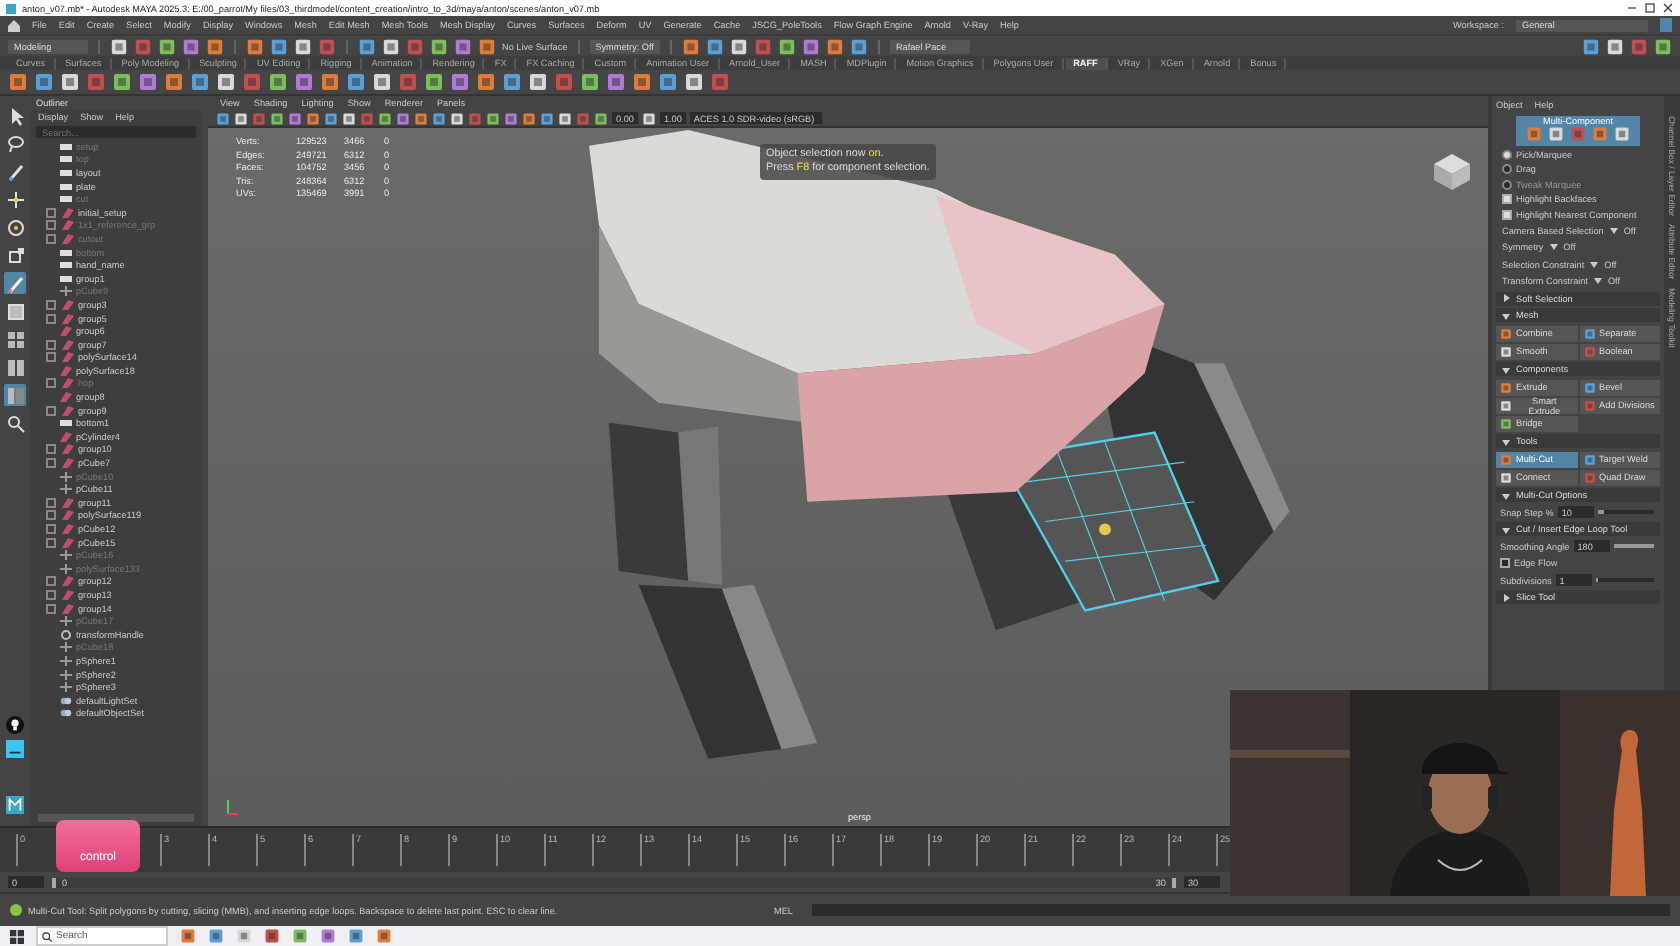  I want to click on windows-icon, so click(17, 936).